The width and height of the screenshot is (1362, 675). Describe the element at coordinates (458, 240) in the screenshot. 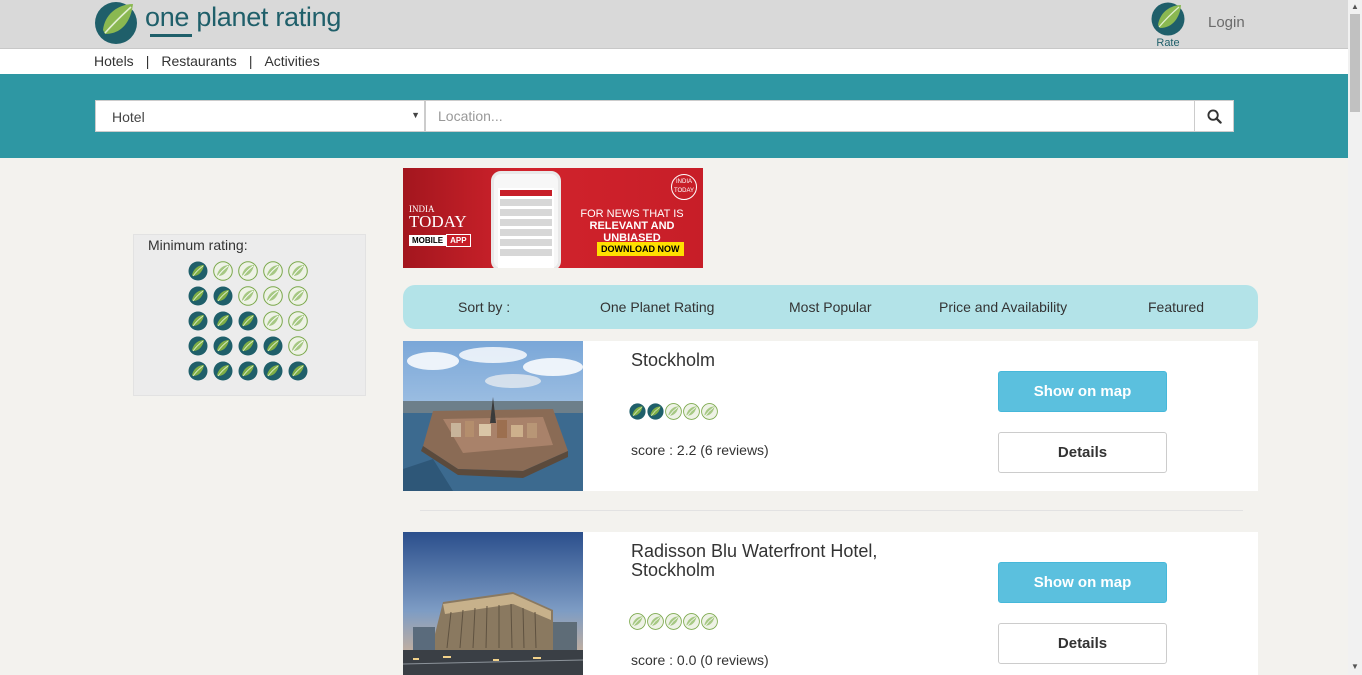

I see `ad-brand-tag2: APP` at that location.